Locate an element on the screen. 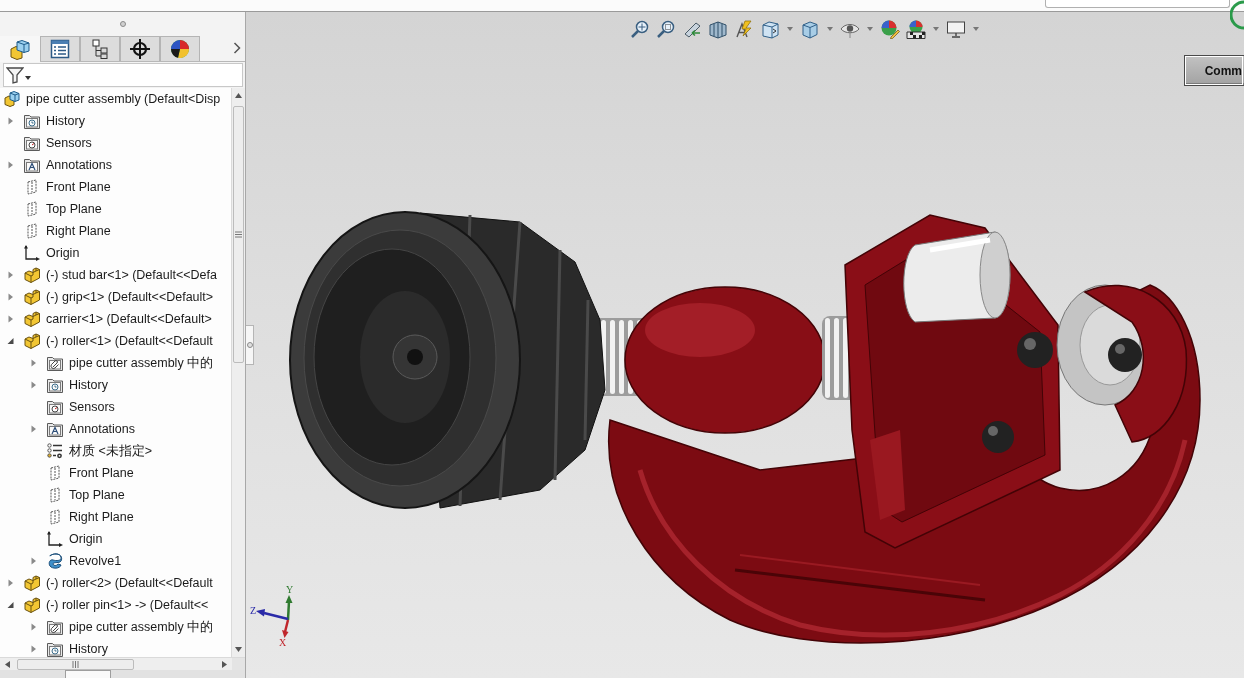  vertical-scrollbar is located at coordinates (238, 372).